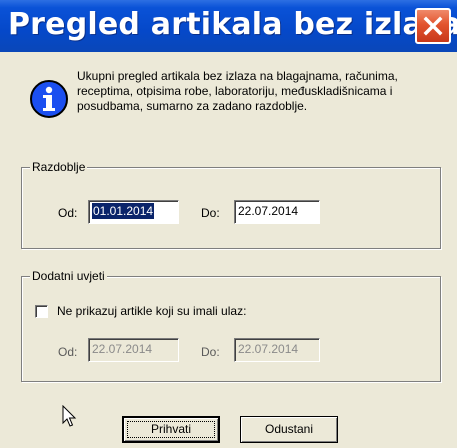  What do you see at coordinates (232, 24) in the screenshot?
I see `window-title: Pregled artikala bez izlaza` at bounding box center [232, 24].